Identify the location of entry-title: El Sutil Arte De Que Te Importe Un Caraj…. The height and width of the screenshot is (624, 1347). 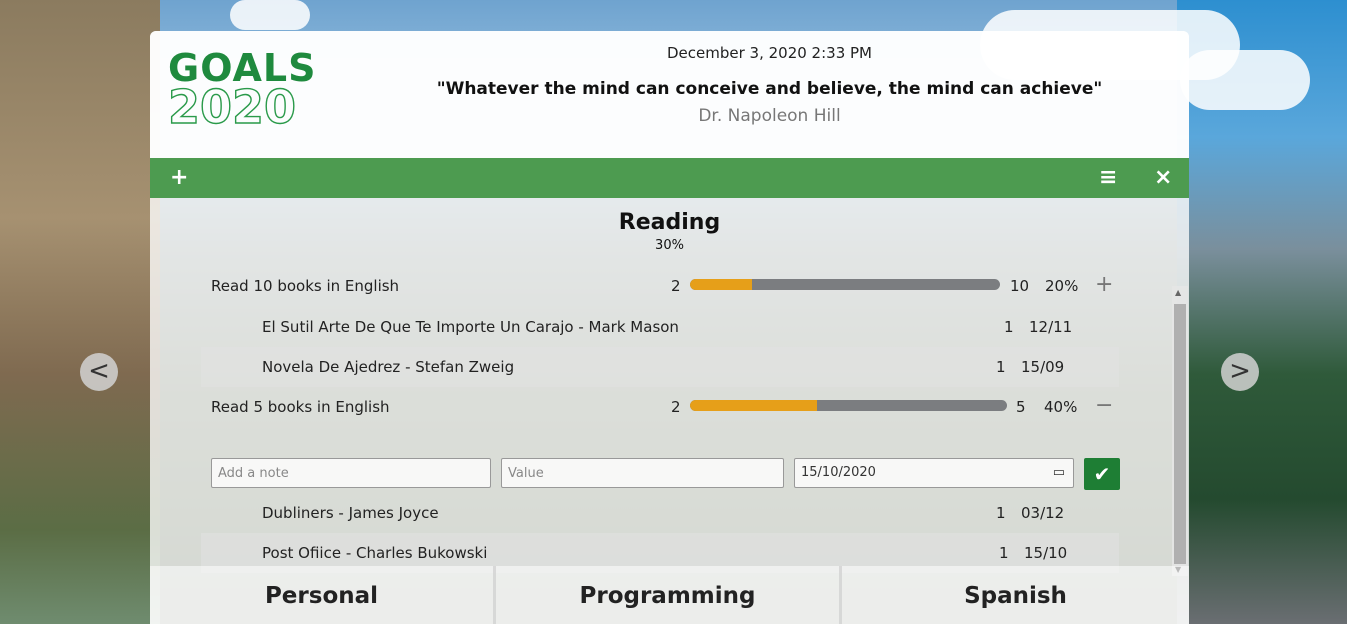
(470, 327).